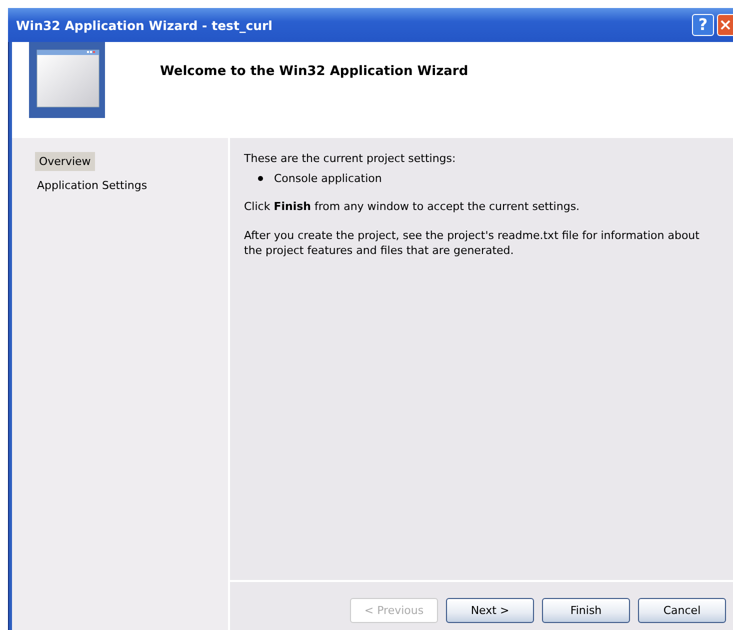 The height and width of the screenshot is (630, 733). What do you see at coordinates (144, 25) in the screenshot?
I see `window-title: Win32 Application Wizard - test_curl` at bounding box center [144, 25].